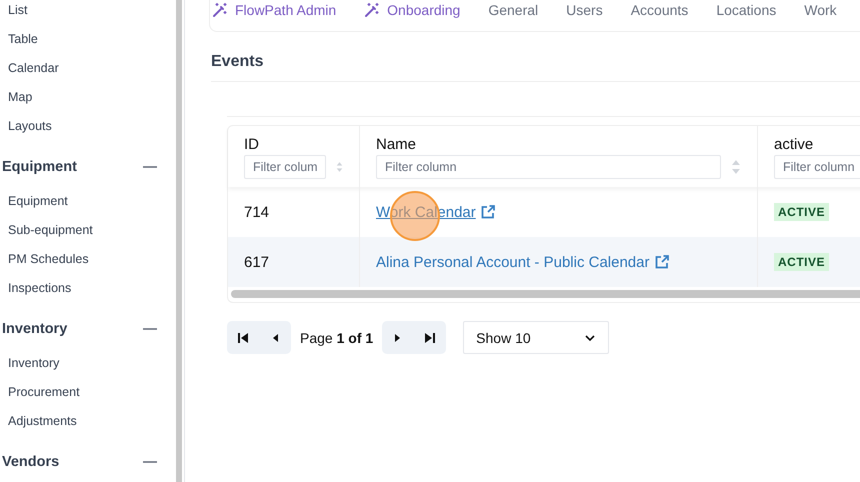 This screenshot has width=860, height=482. Describe the element at coordinates (35, 329) in the screenshot. I see `sidebar-section-title: Inventory` at that location.